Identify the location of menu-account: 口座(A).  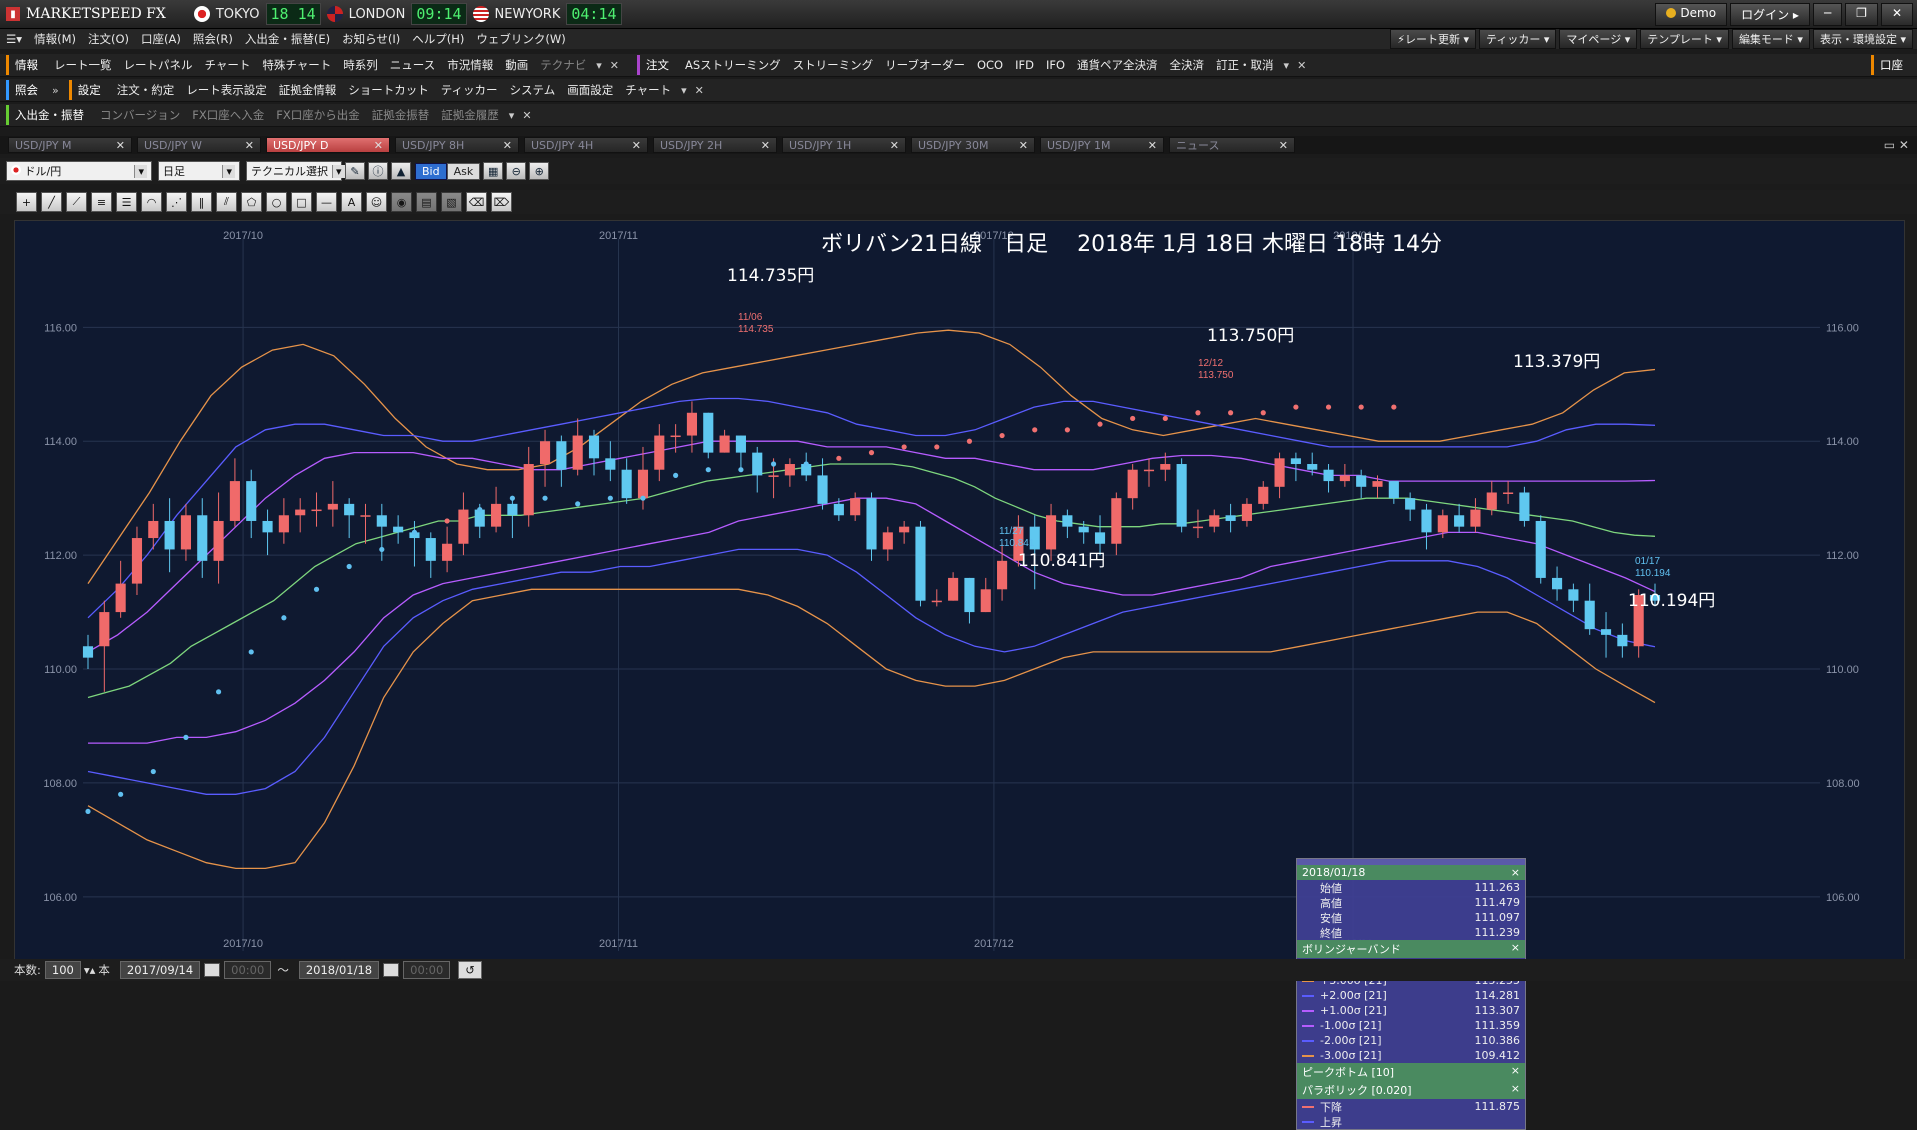
(161, 39).